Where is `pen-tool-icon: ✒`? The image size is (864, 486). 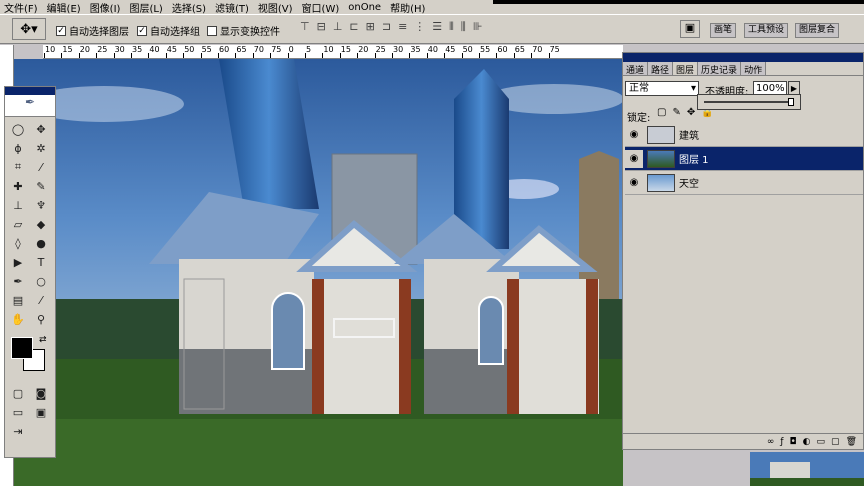 pen-tool-icon: ✒ is located at coordinates (18, 281).